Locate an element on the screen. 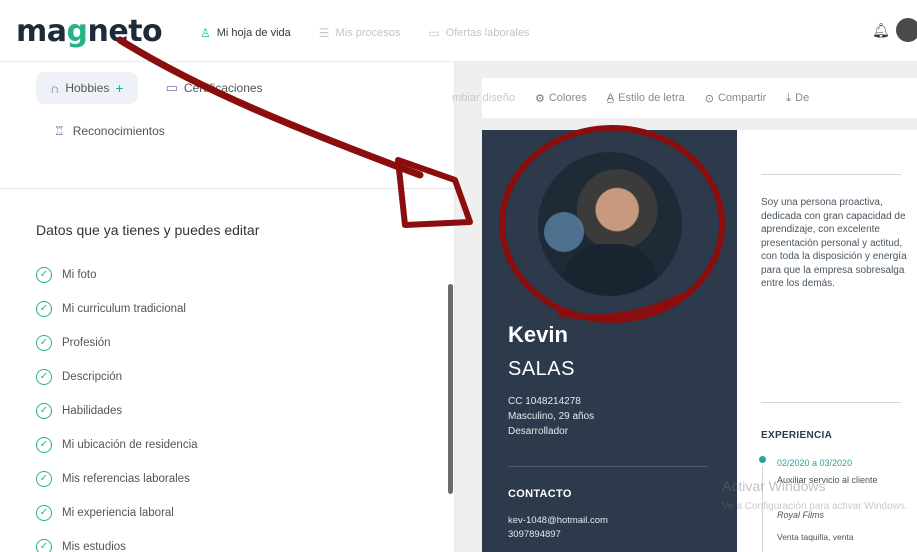 This screenshot has height=552, width=917. windows-activation-subtitle: Ve a Configuración para activar Windows. is located at coordinates (815, 506).